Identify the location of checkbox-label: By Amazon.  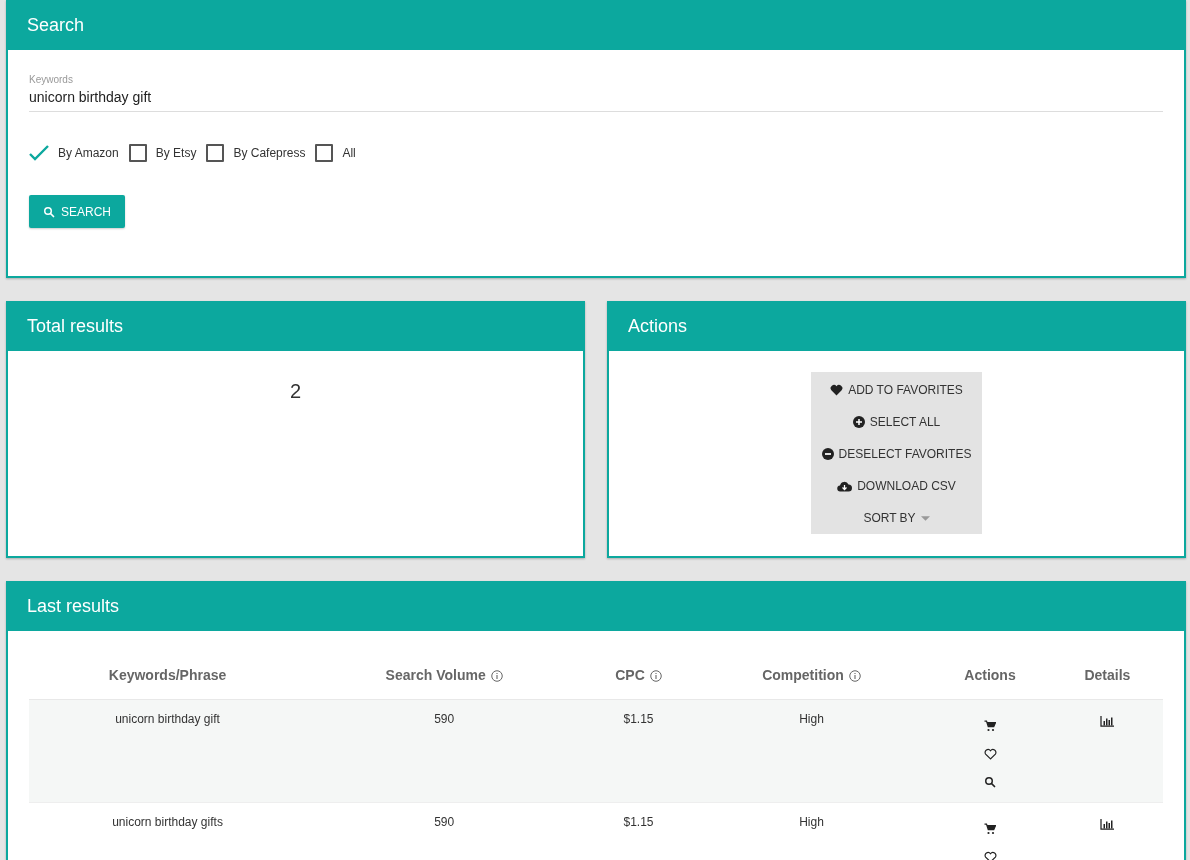
(88, 153).